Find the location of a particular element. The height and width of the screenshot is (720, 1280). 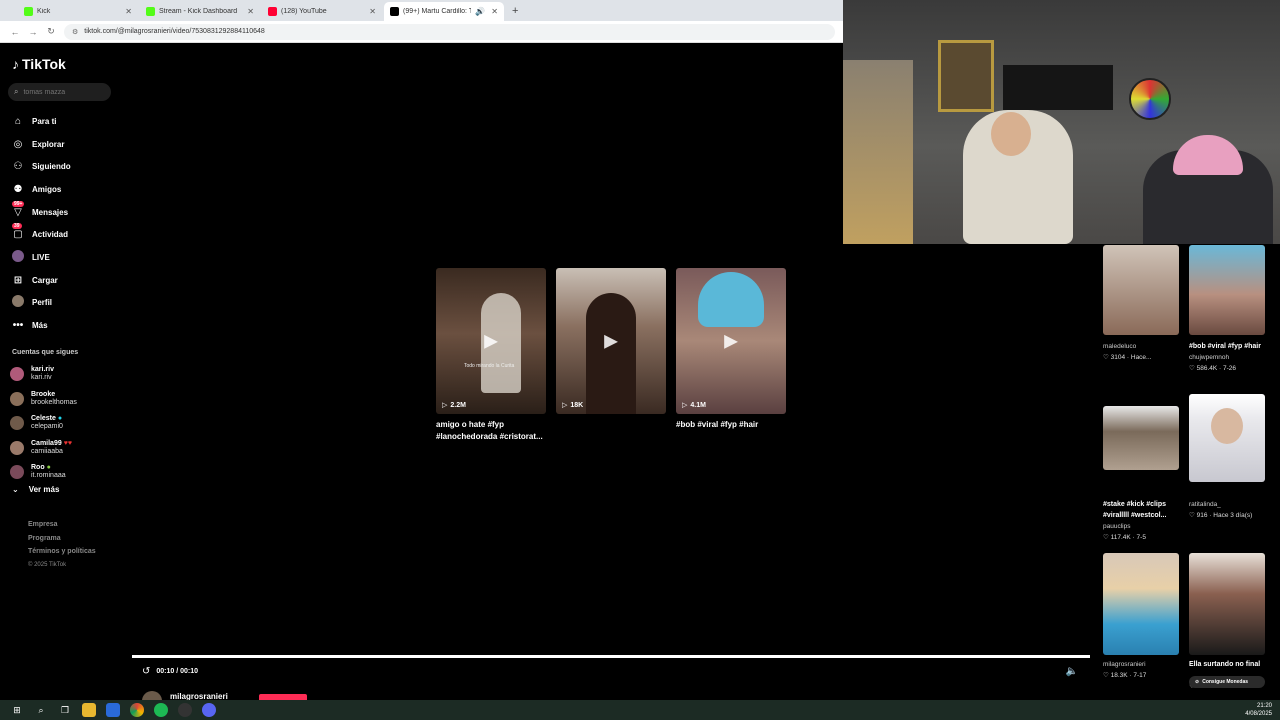

recommended-stats: ♡ 18.3K · 7-17 is located at coordinates (1125, 675).